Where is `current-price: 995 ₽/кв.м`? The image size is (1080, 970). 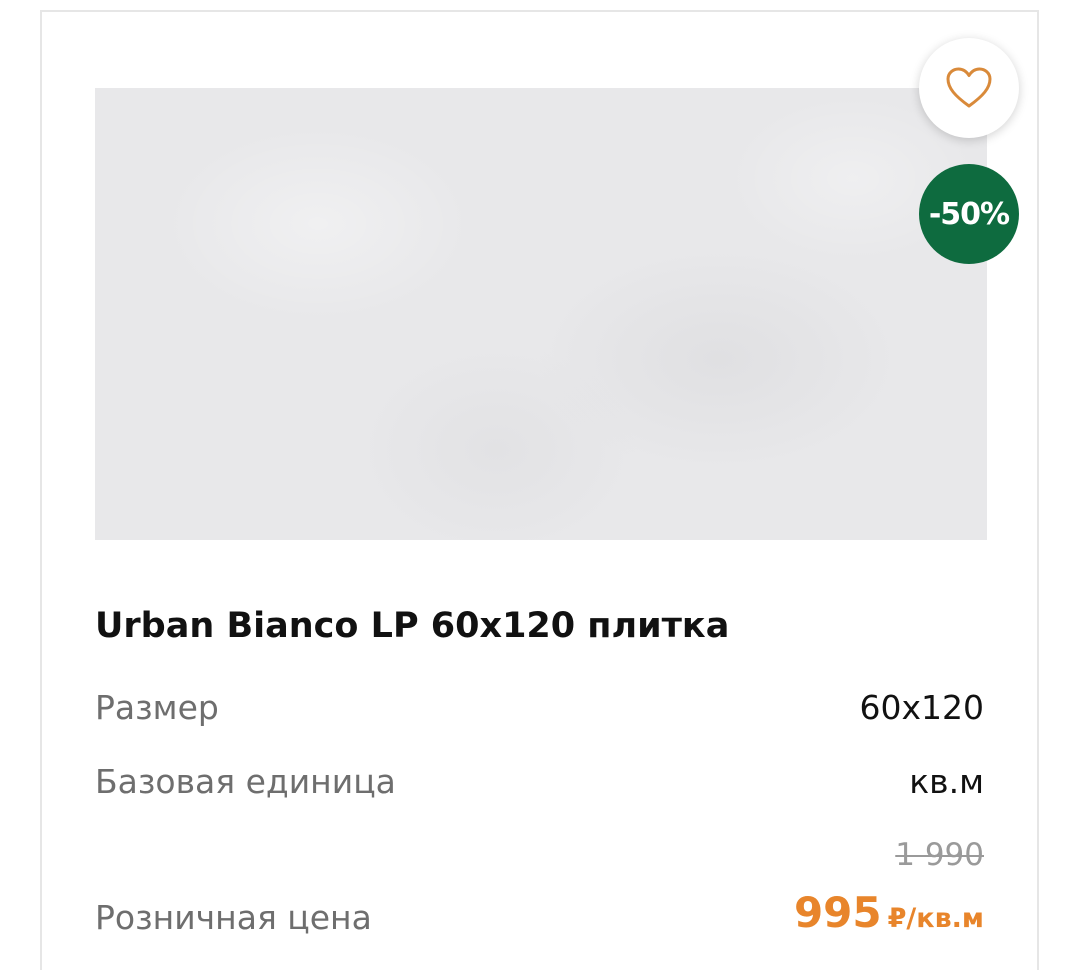
current-price: 995 ₽/кв.м is located at coordinates (889, 912).